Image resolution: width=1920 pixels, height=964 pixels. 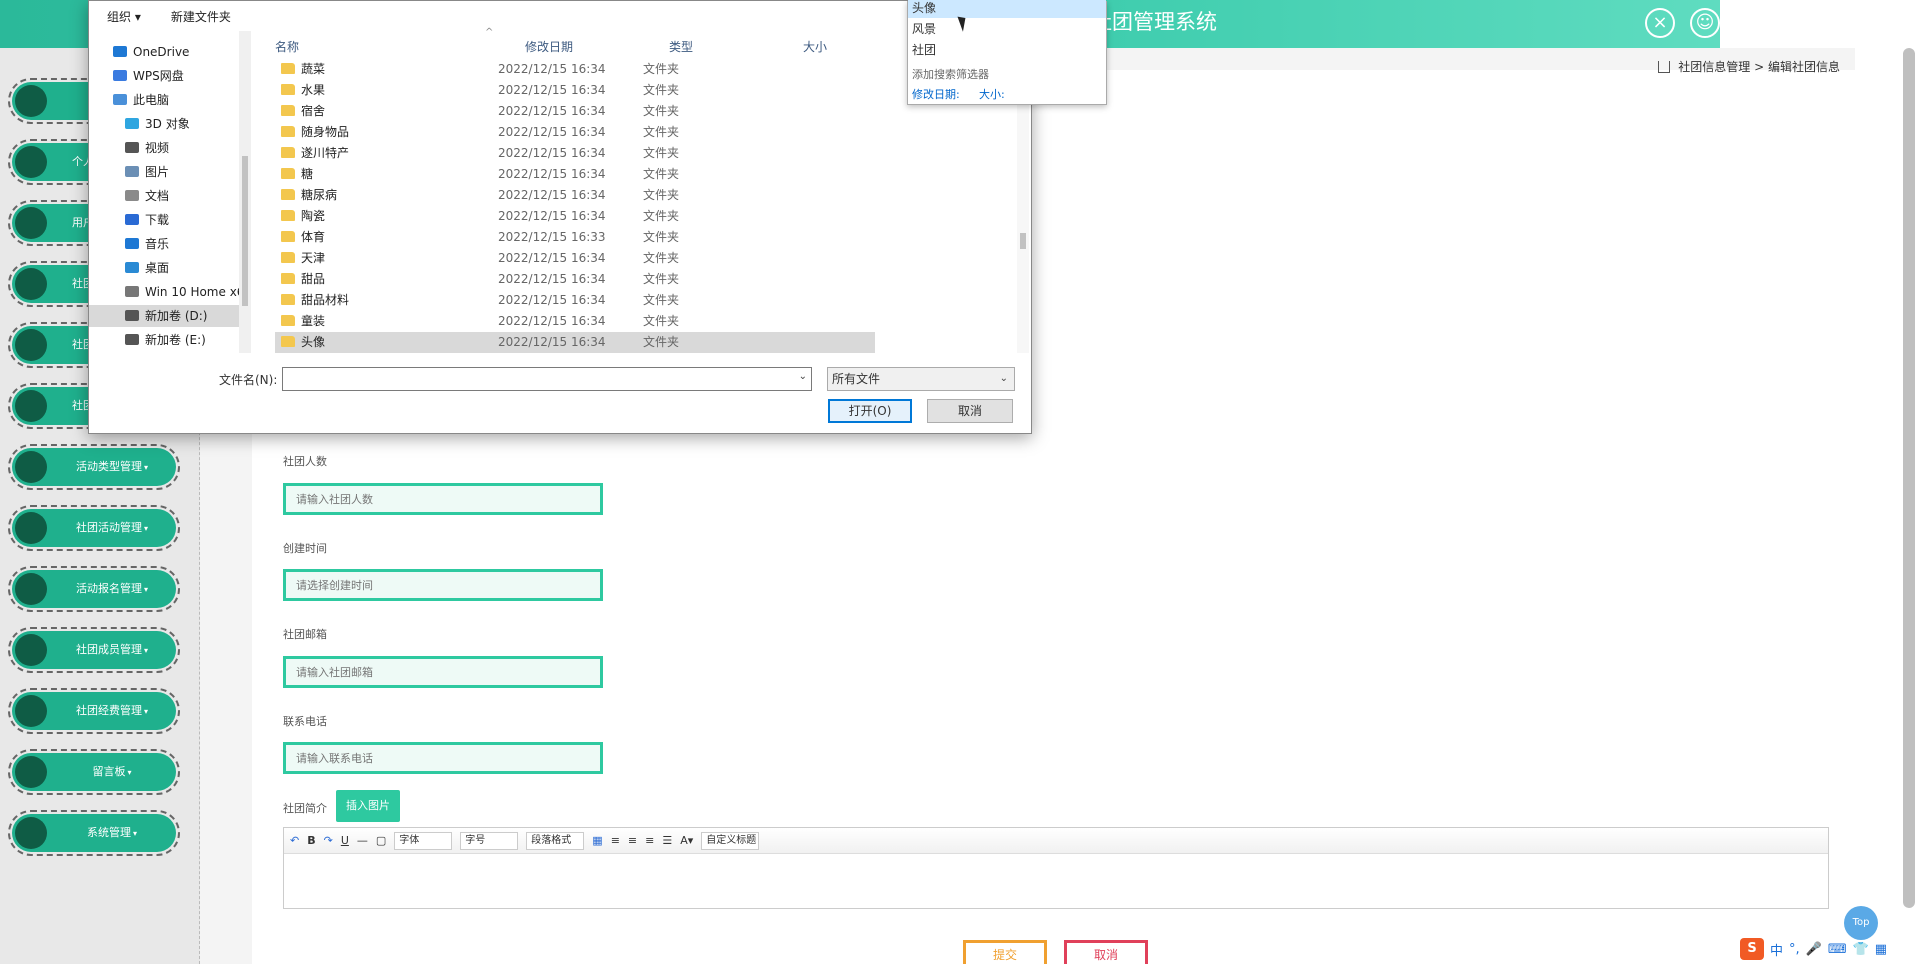 What do you see at coordinates (164, 220) in the screenshot?
I see `nav-tree-item: 下载` at bounding box center [164, 220].